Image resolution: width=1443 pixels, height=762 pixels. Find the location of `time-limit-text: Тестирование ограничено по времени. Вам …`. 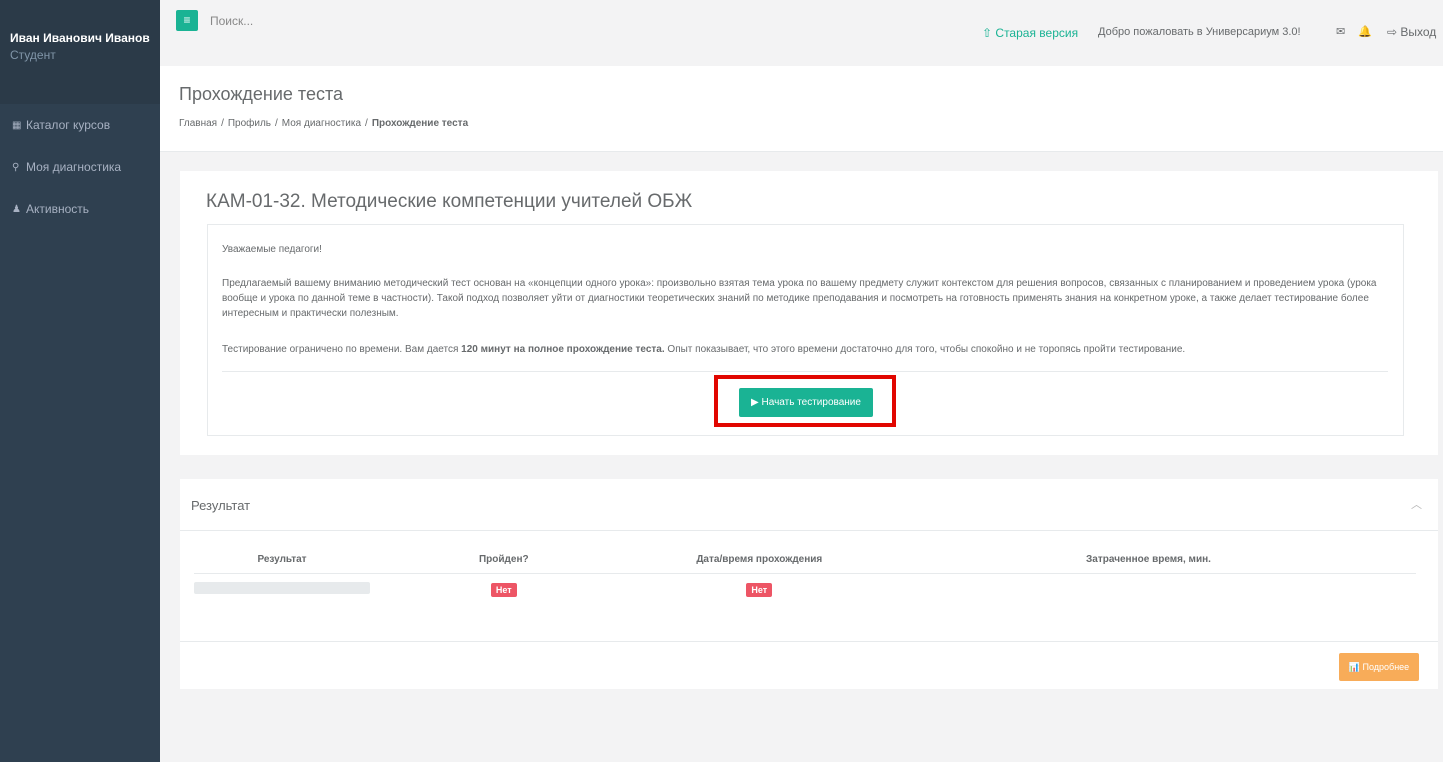

time-limit-text: Тестирование ограничено по времени. Вам … is located at coordinates (342, 349).